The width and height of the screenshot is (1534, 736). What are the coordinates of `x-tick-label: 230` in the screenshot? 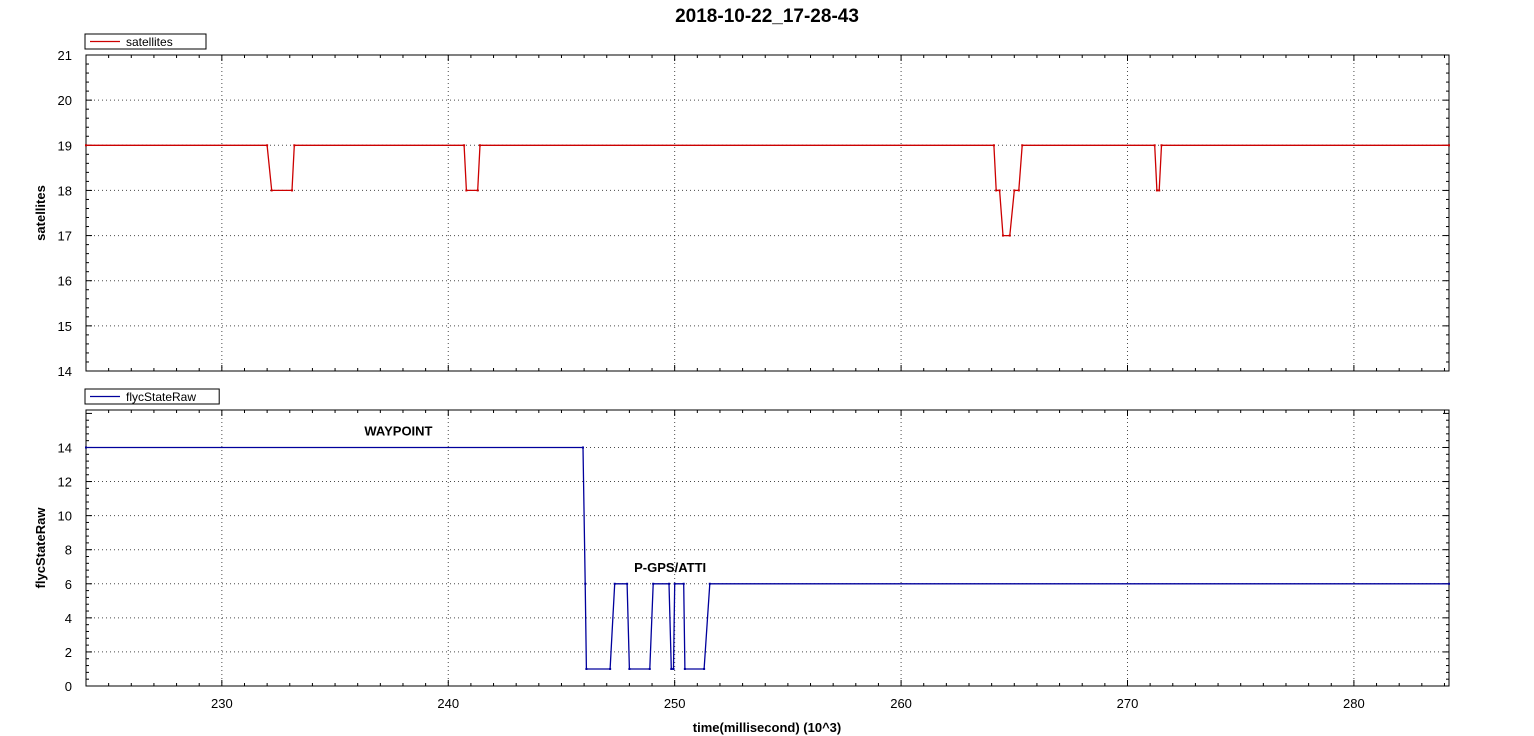 It's located at (222, 703).